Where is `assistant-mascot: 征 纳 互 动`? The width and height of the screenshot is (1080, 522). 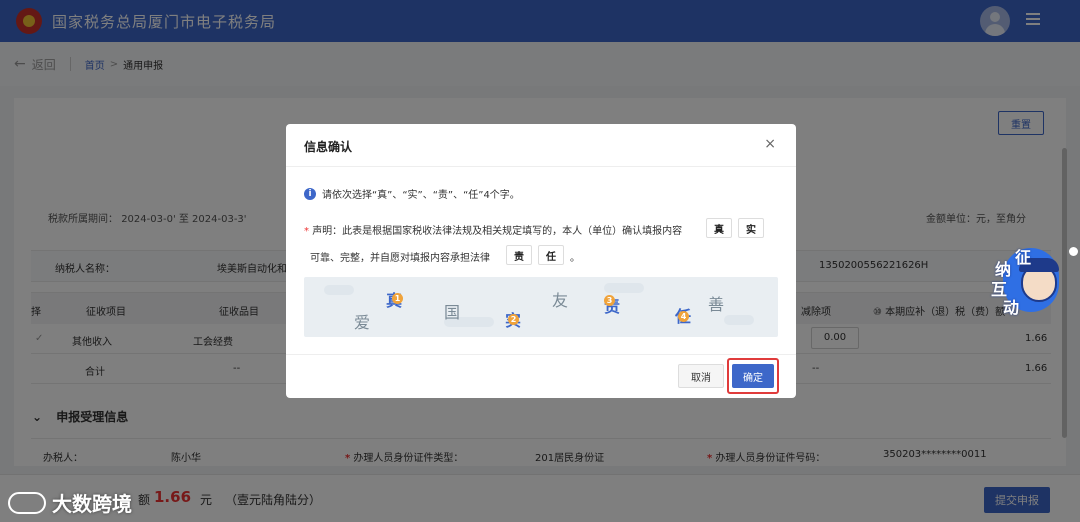 assistant-mascot: 征 纳 互 动 is located at coordinates (1026, 281).